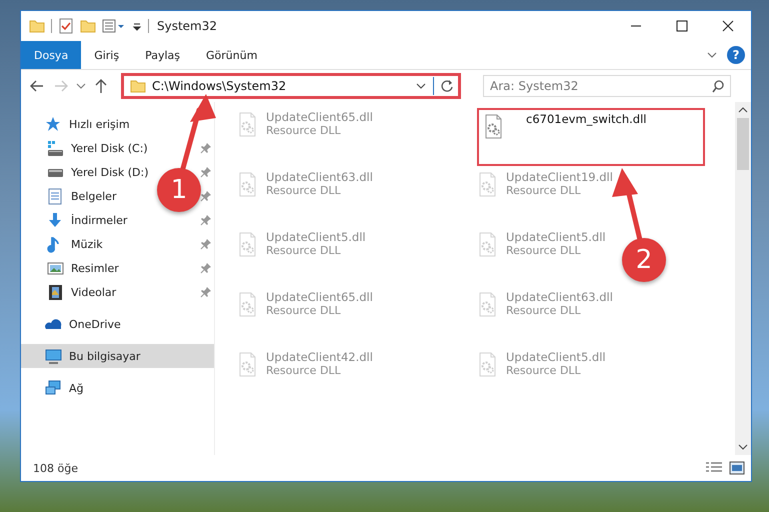 The height and width of the screenshot is (512, 769). What do you see at coordinates (55, 268) in the screenshot?
I see `picture-icon` at bounding box center [55, 268].